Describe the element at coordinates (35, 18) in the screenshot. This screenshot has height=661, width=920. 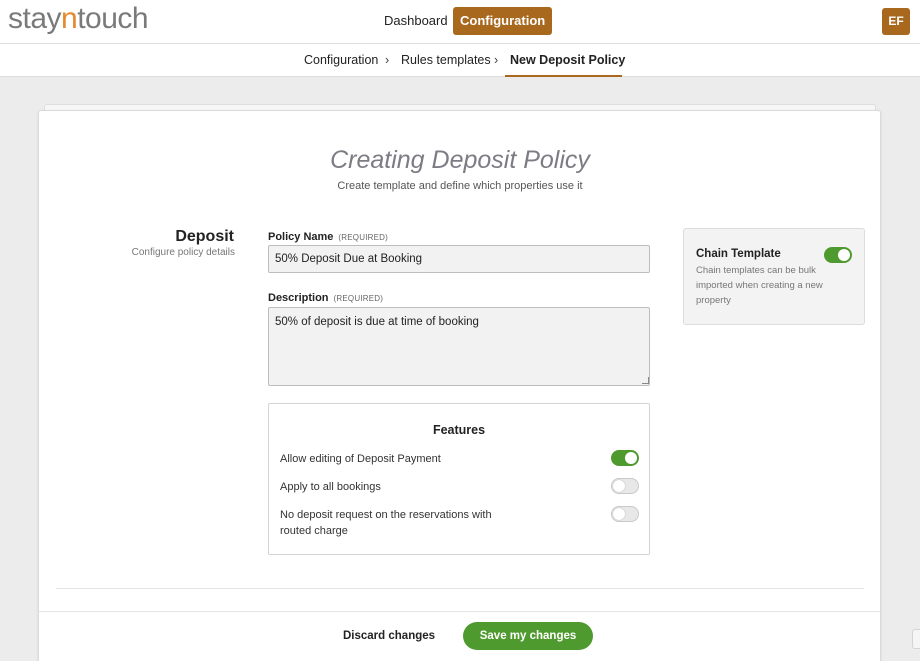
I see `logo-text-left: stay` at that location.